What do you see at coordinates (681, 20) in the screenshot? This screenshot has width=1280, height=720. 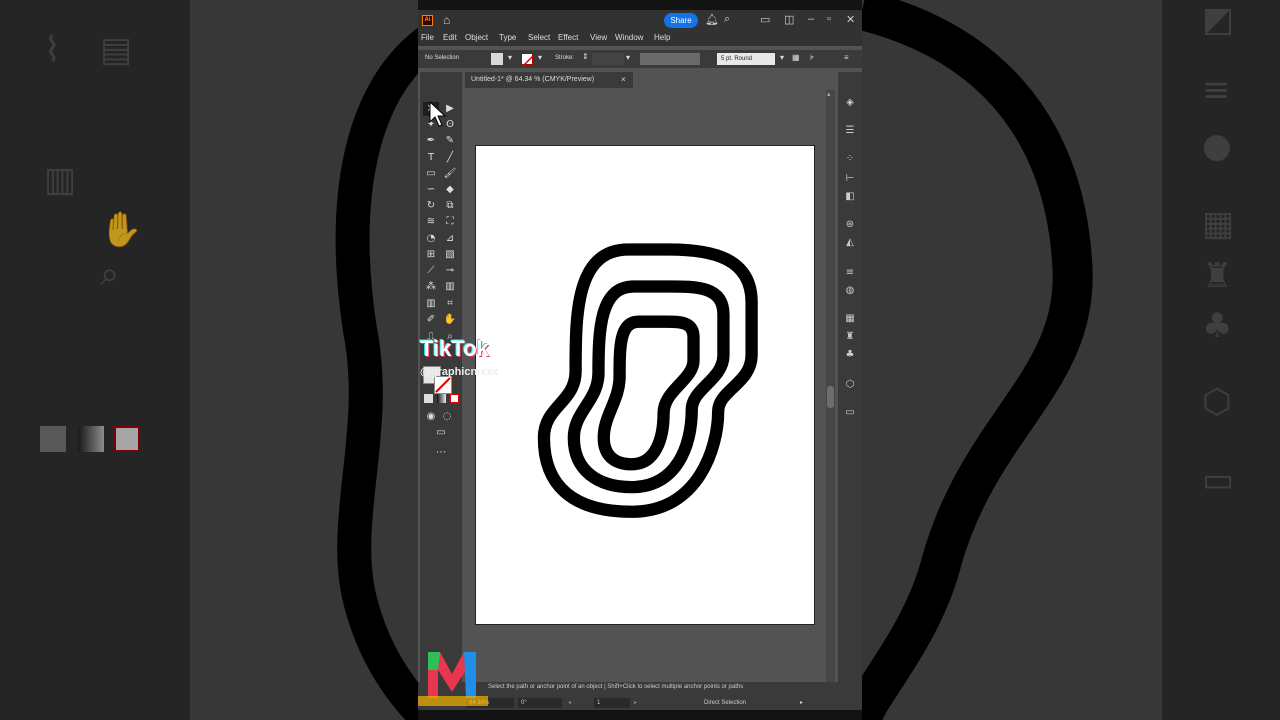 I see `share-button: Share` at bounding box center [681, 20].